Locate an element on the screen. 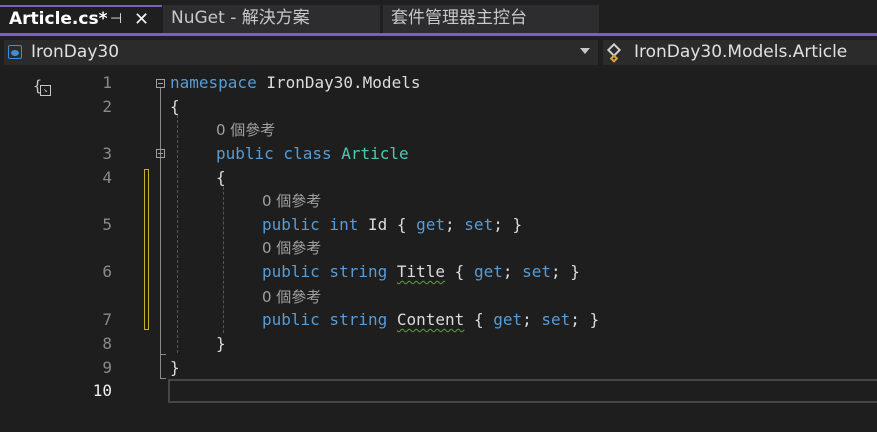 The height and width of the screenshot is (432, 877). tab-nuget-solution: NuGet - 解決方案 is located at coordinates (271, 19).